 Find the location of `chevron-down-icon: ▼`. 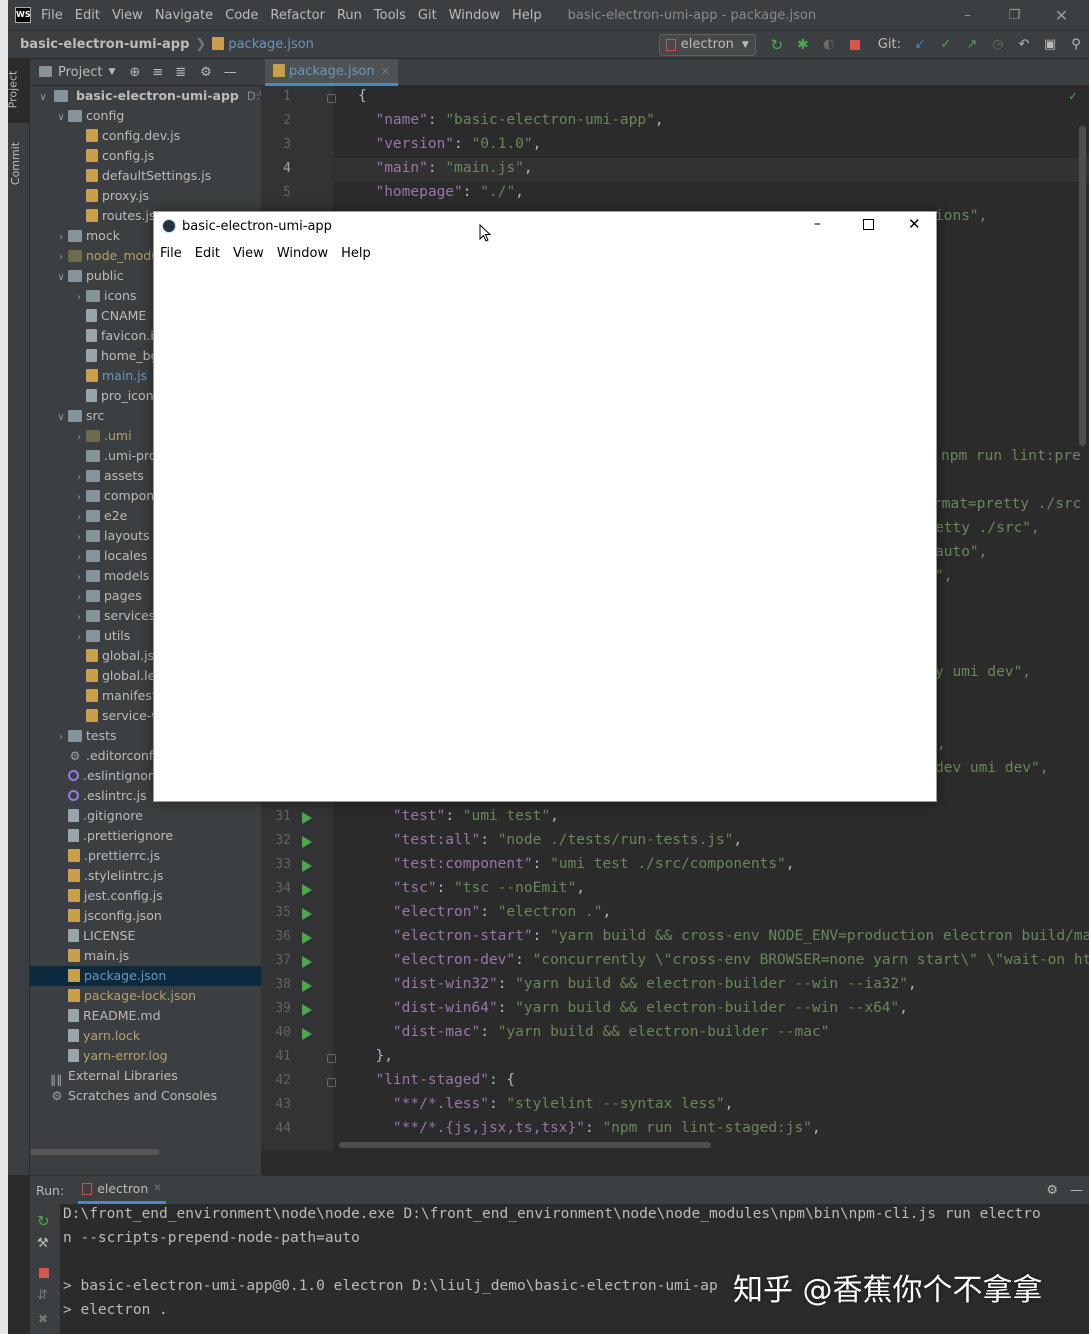

chevron-down-icon: ▼ is located at coordinates (111, 72).